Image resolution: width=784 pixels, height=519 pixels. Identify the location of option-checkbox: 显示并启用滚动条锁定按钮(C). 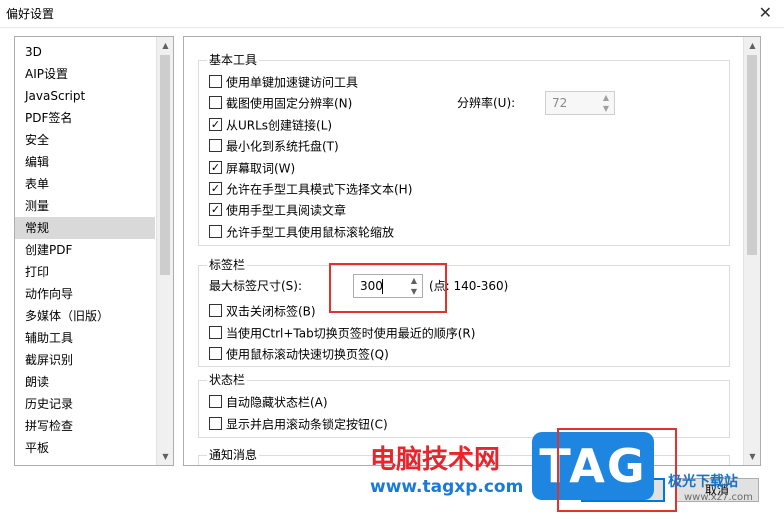
(298, 424).